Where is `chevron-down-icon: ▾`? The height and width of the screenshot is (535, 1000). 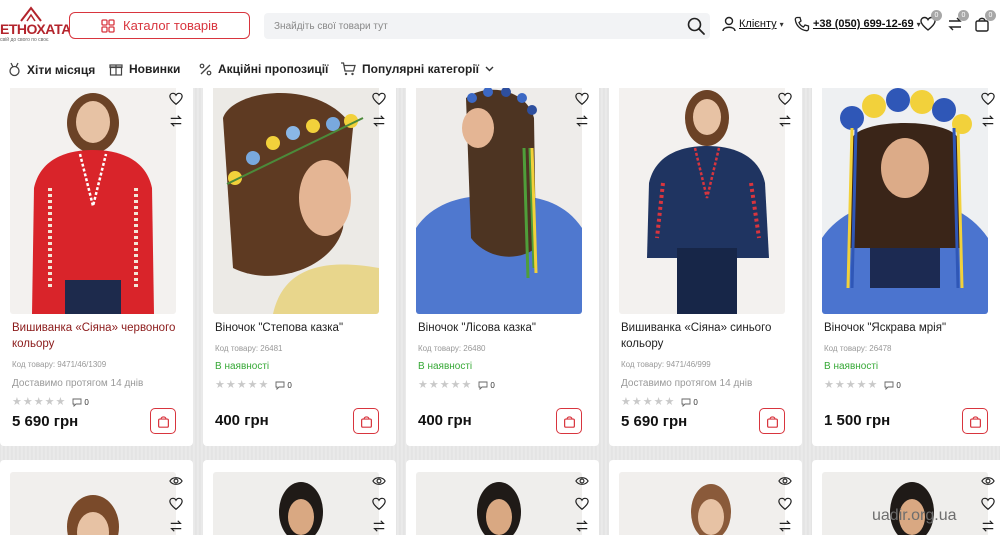 chevron-down-icon: ▾ is located at coordinates (781, 24).